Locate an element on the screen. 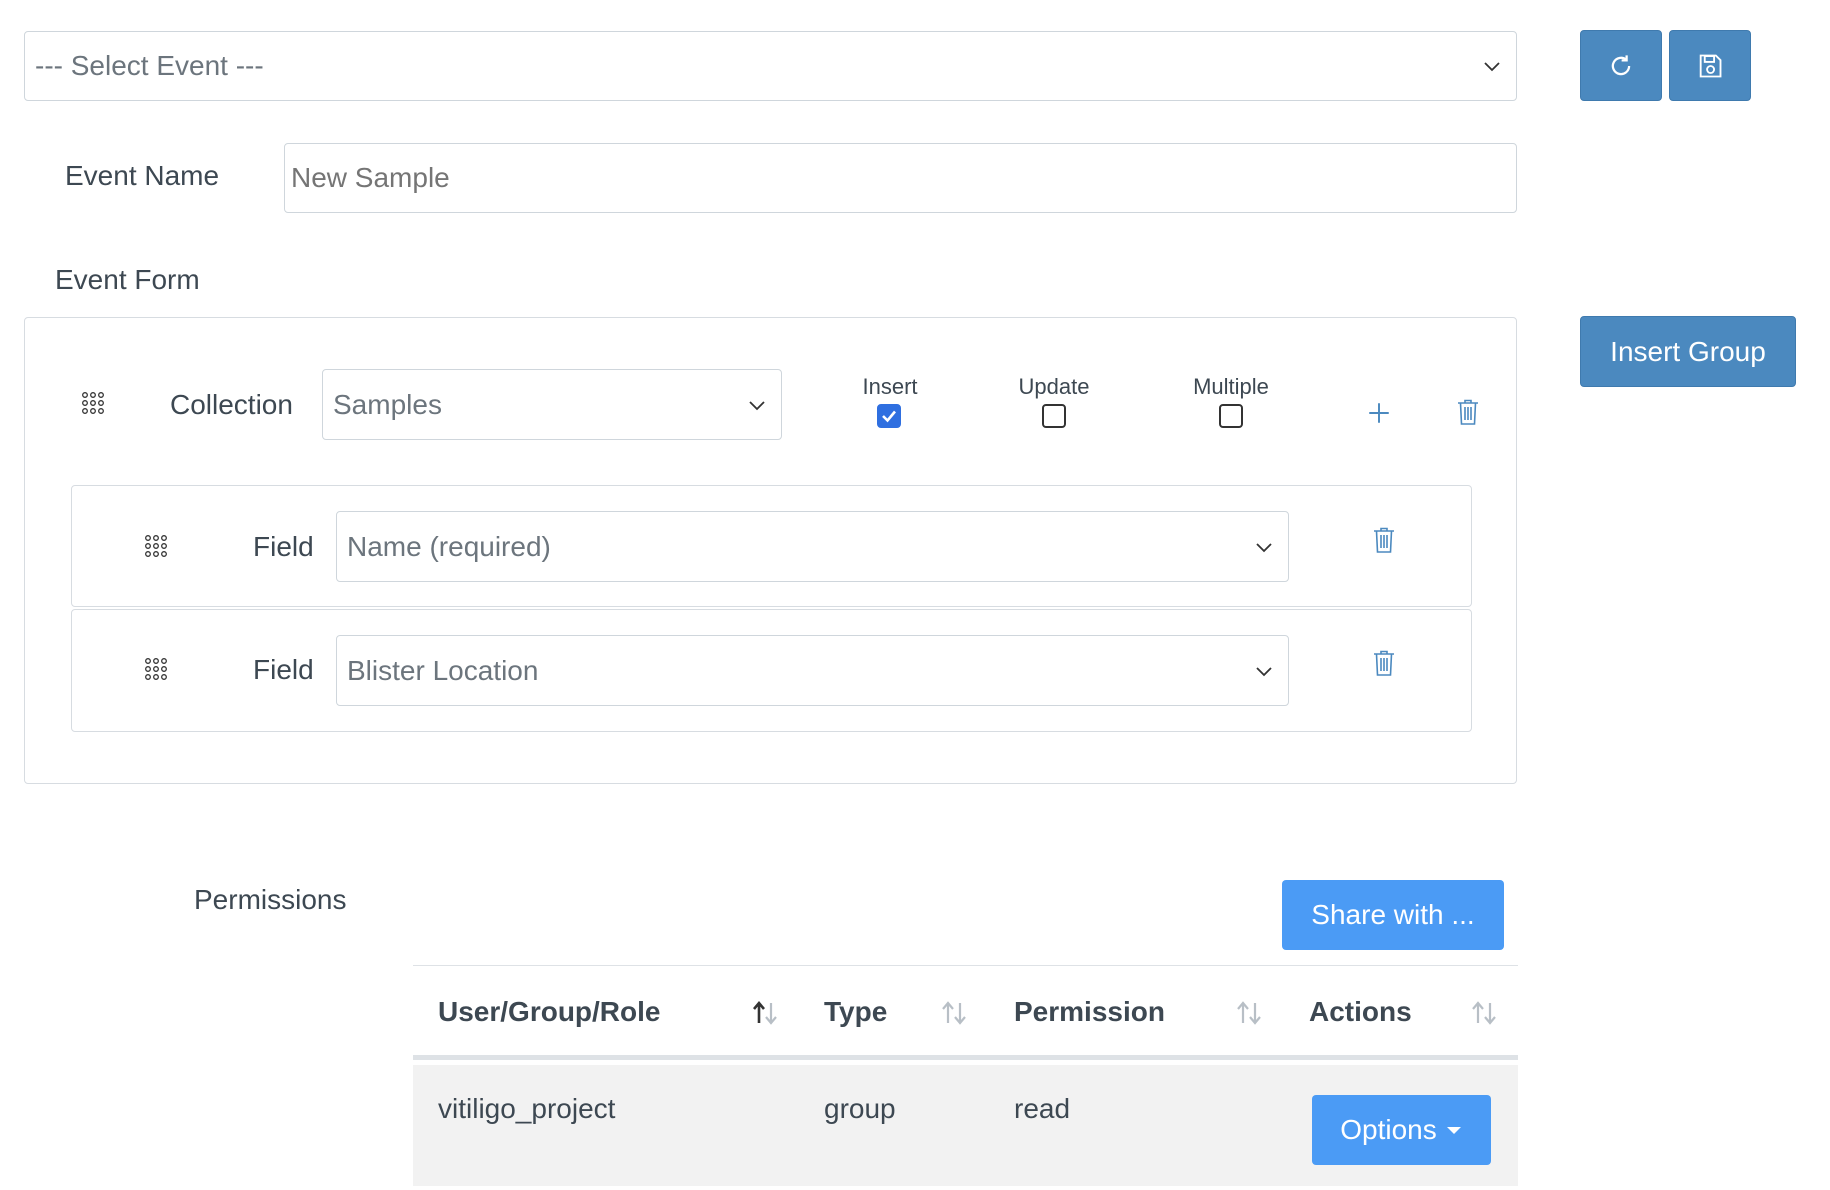 The image size is (1830, 1190). collection-select: Samples is located at coordinates (552, 404).